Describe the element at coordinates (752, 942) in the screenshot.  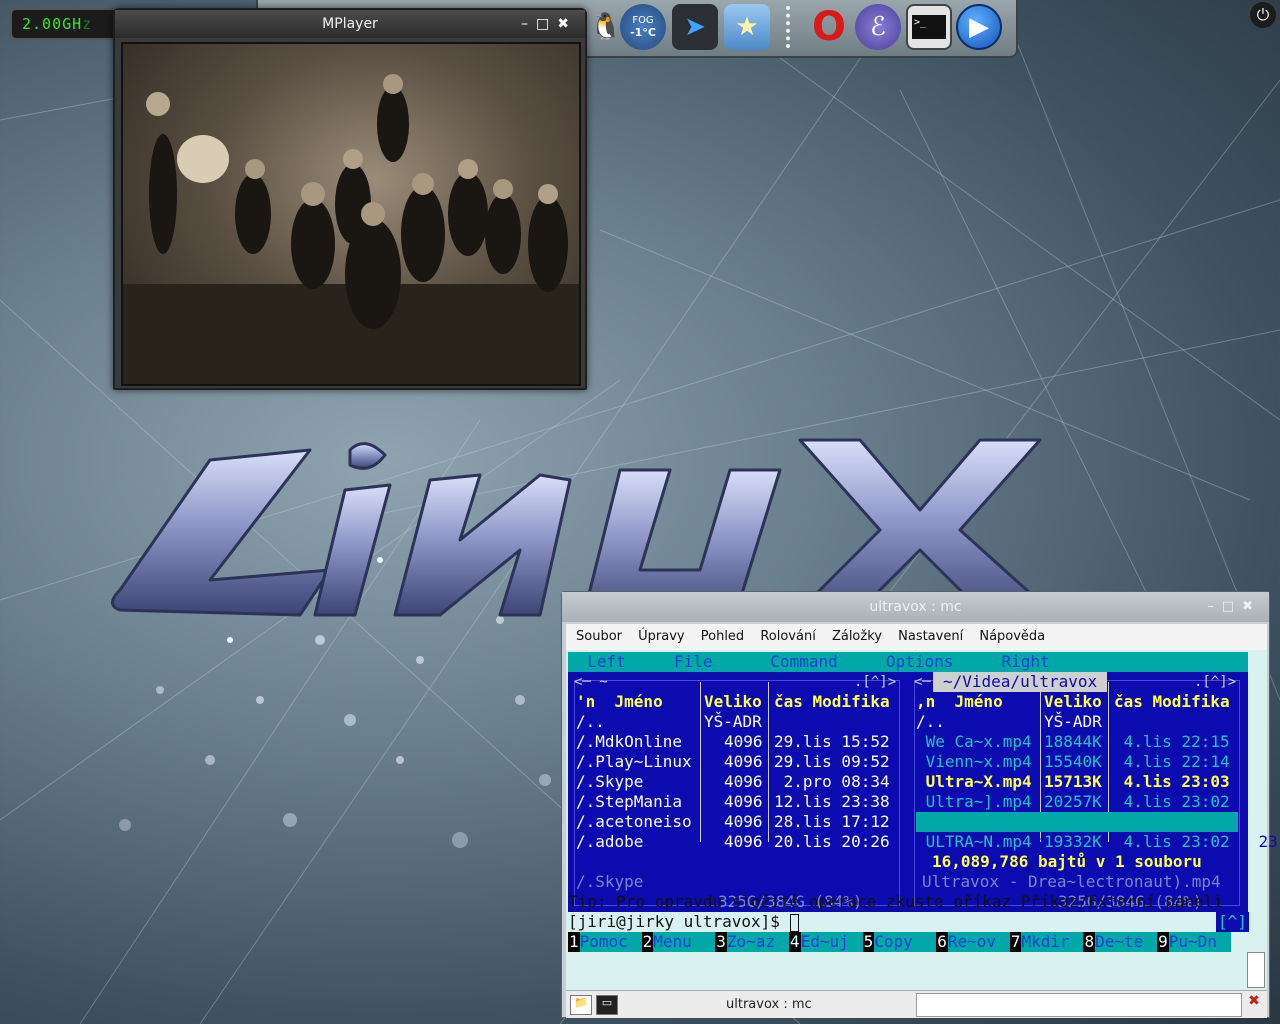
I see `fkey-3: 3 Zo~az` at that location.